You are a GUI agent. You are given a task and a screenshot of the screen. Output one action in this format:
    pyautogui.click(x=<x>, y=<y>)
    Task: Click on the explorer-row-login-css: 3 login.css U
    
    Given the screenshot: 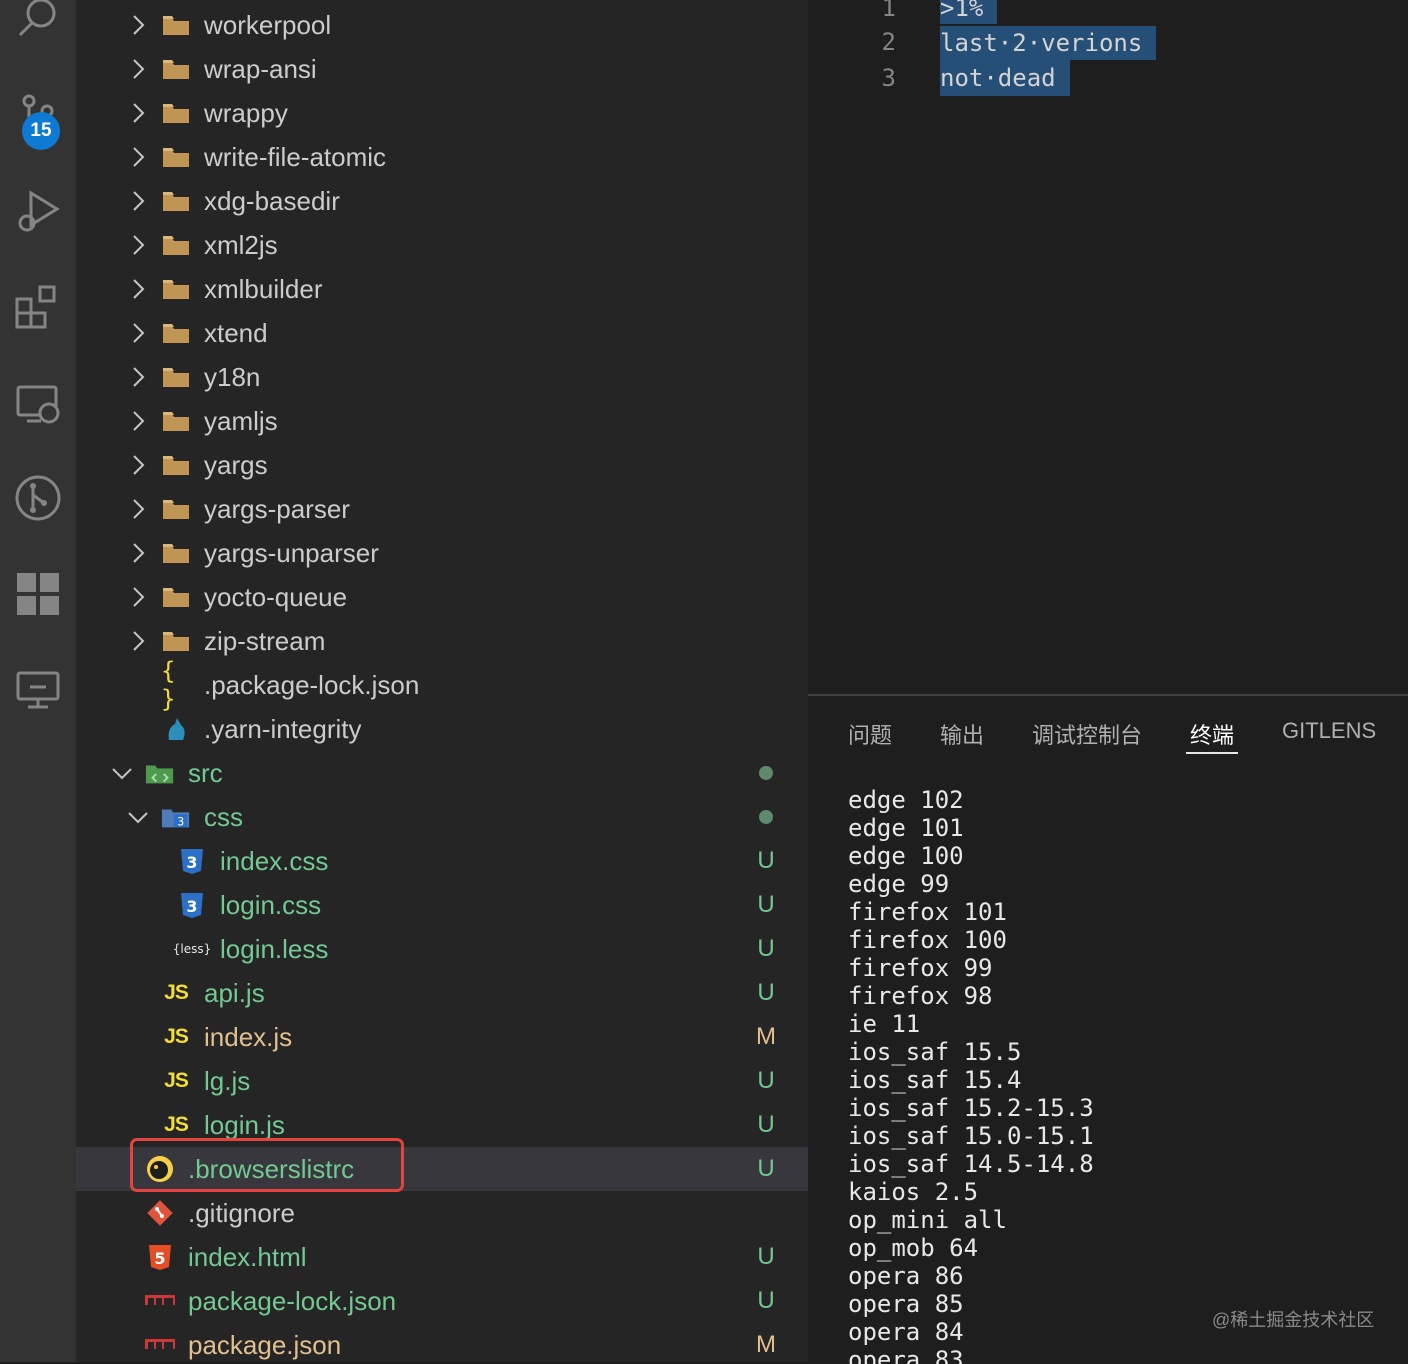 What is the action you would take?
    pyautogui.click(x=442, y=905)
    